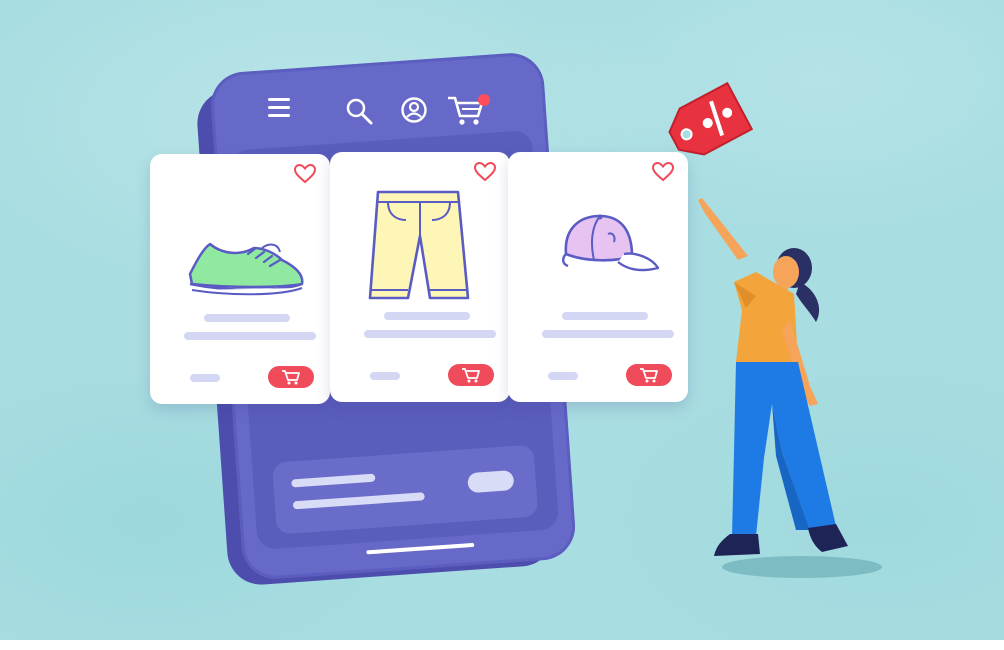  What do you see at coordinates (611, 243) in the screenshot?
I see `cap-icon` at bounding box center [611, 243].